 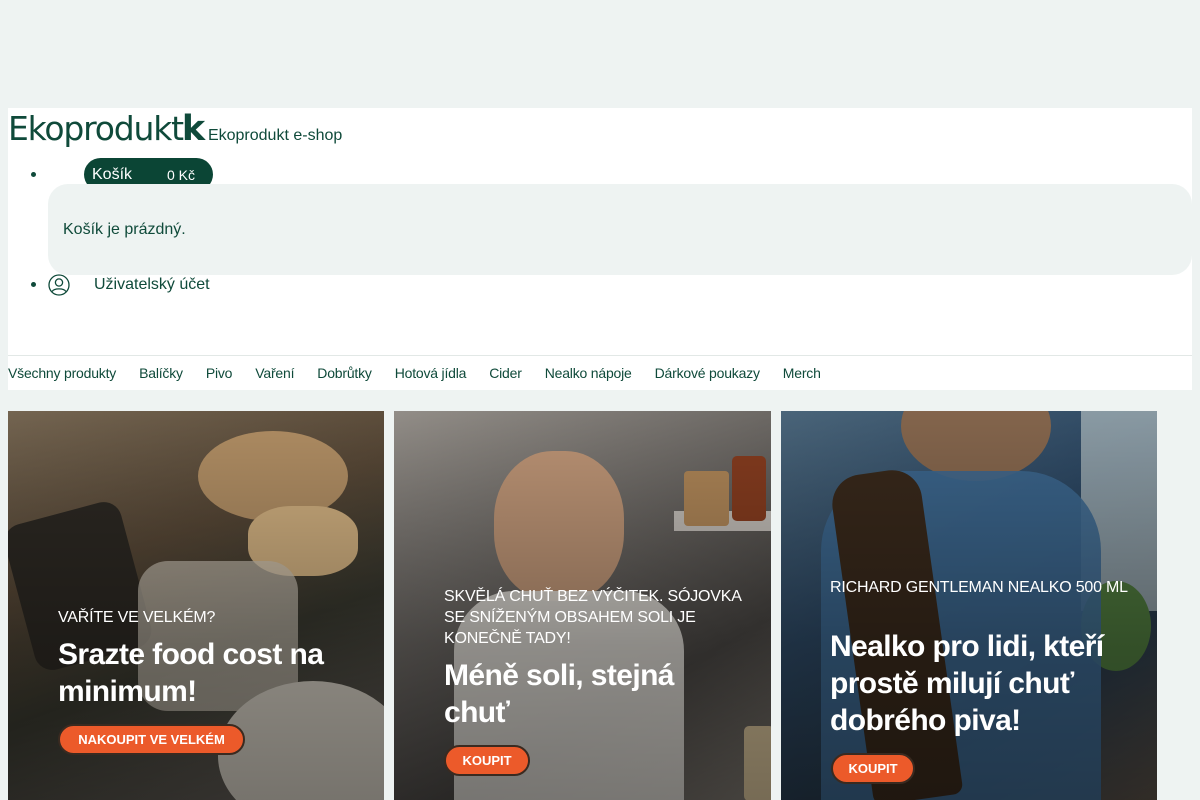 I want to click on nav-item-vareni: Vaření, so click(x=274, y=373).